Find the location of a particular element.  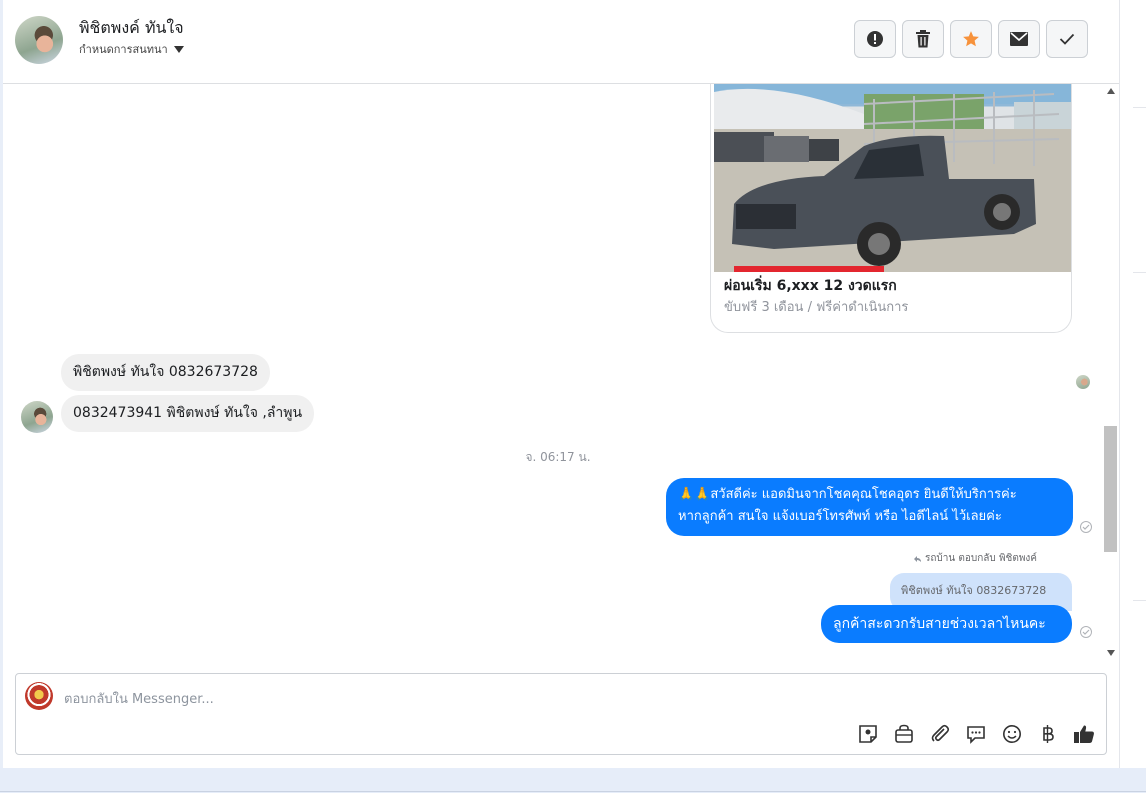

shop-icon is located at coordinates (904, 733).